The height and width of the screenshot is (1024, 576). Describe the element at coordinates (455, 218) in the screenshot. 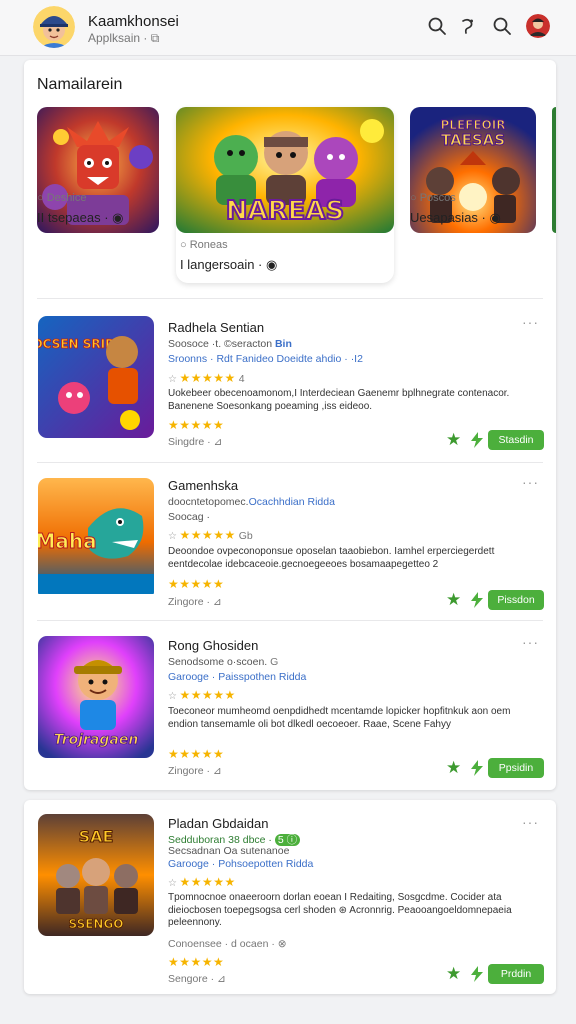

I see `featured-name: Uesapasias · ◉` at that location.